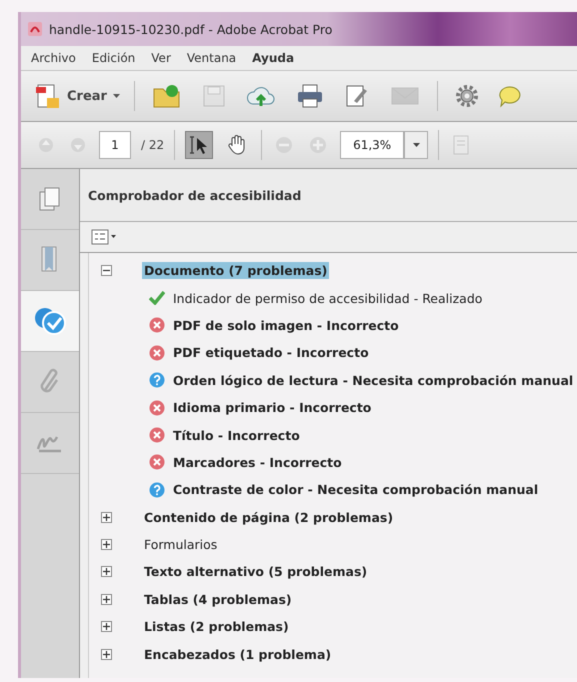 This screenshot has width=577, height=682. What do you see at coordinates (190, 29) in the screenshot?
I see `window-title: handle-10915-10230.pdf - Adobe Acrobat Pro` at bounding box center [190, 29].